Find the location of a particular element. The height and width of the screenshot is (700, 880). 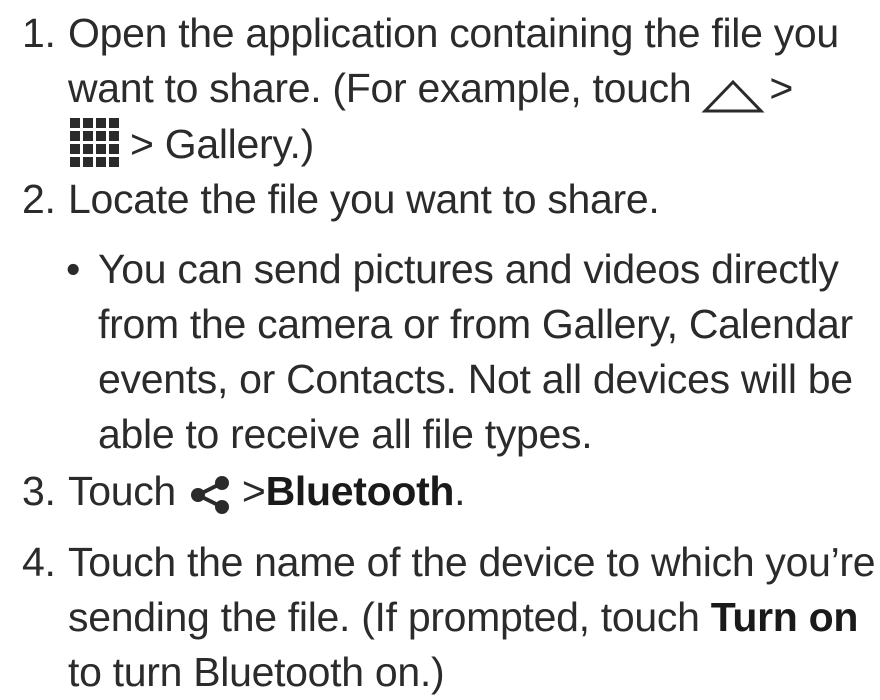

step-number: 1. is located at coordinates (39, 33).